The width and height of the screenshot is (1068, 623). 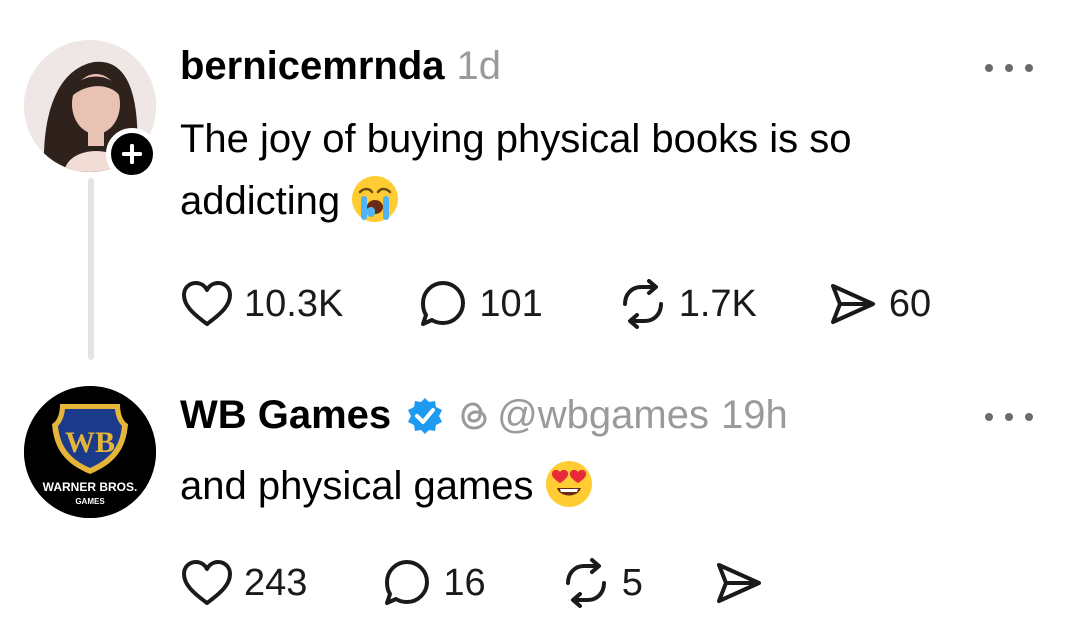 I want to click on share-button: 60, so click(x=879, y=304).